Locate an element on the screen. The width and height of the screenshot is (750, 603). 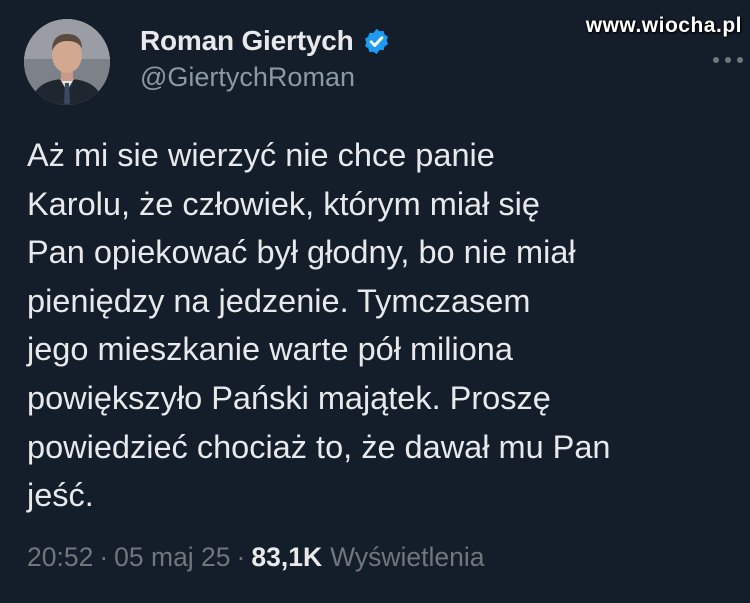
views-label: Wyświetlenia is located at coordinates (407, 557).